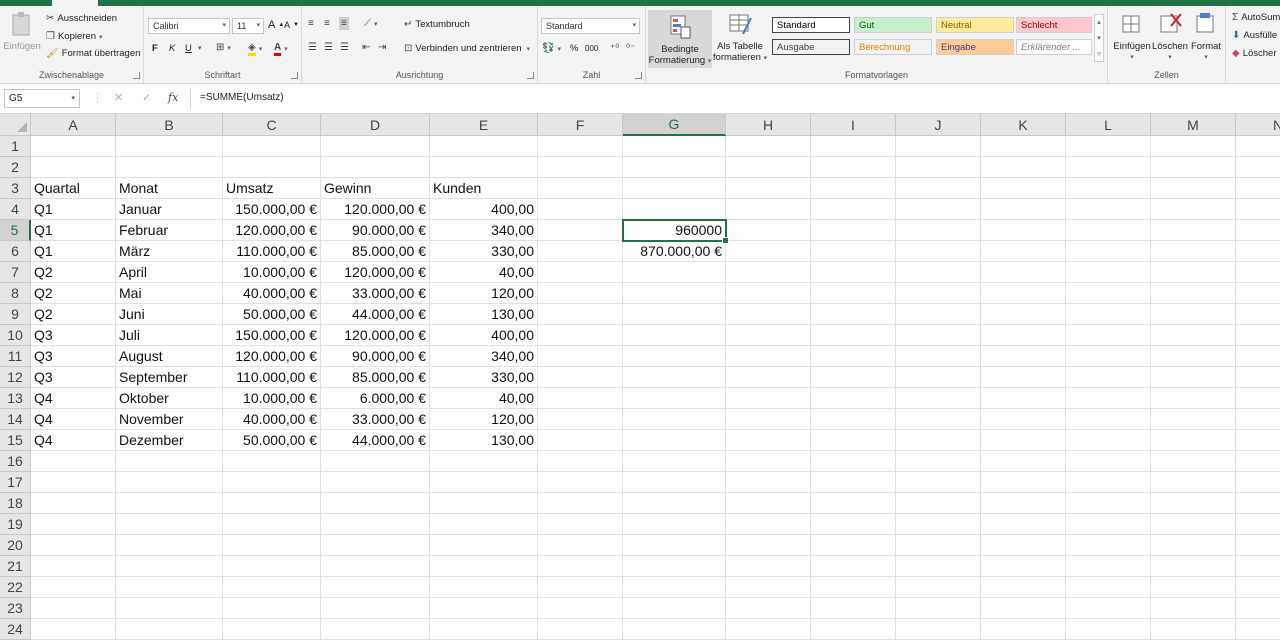 The height and width of the screenshot is (640, 1280). Describe the element at coordinates (768, 293) in the screenshot. I see `cell-h8` at that location.